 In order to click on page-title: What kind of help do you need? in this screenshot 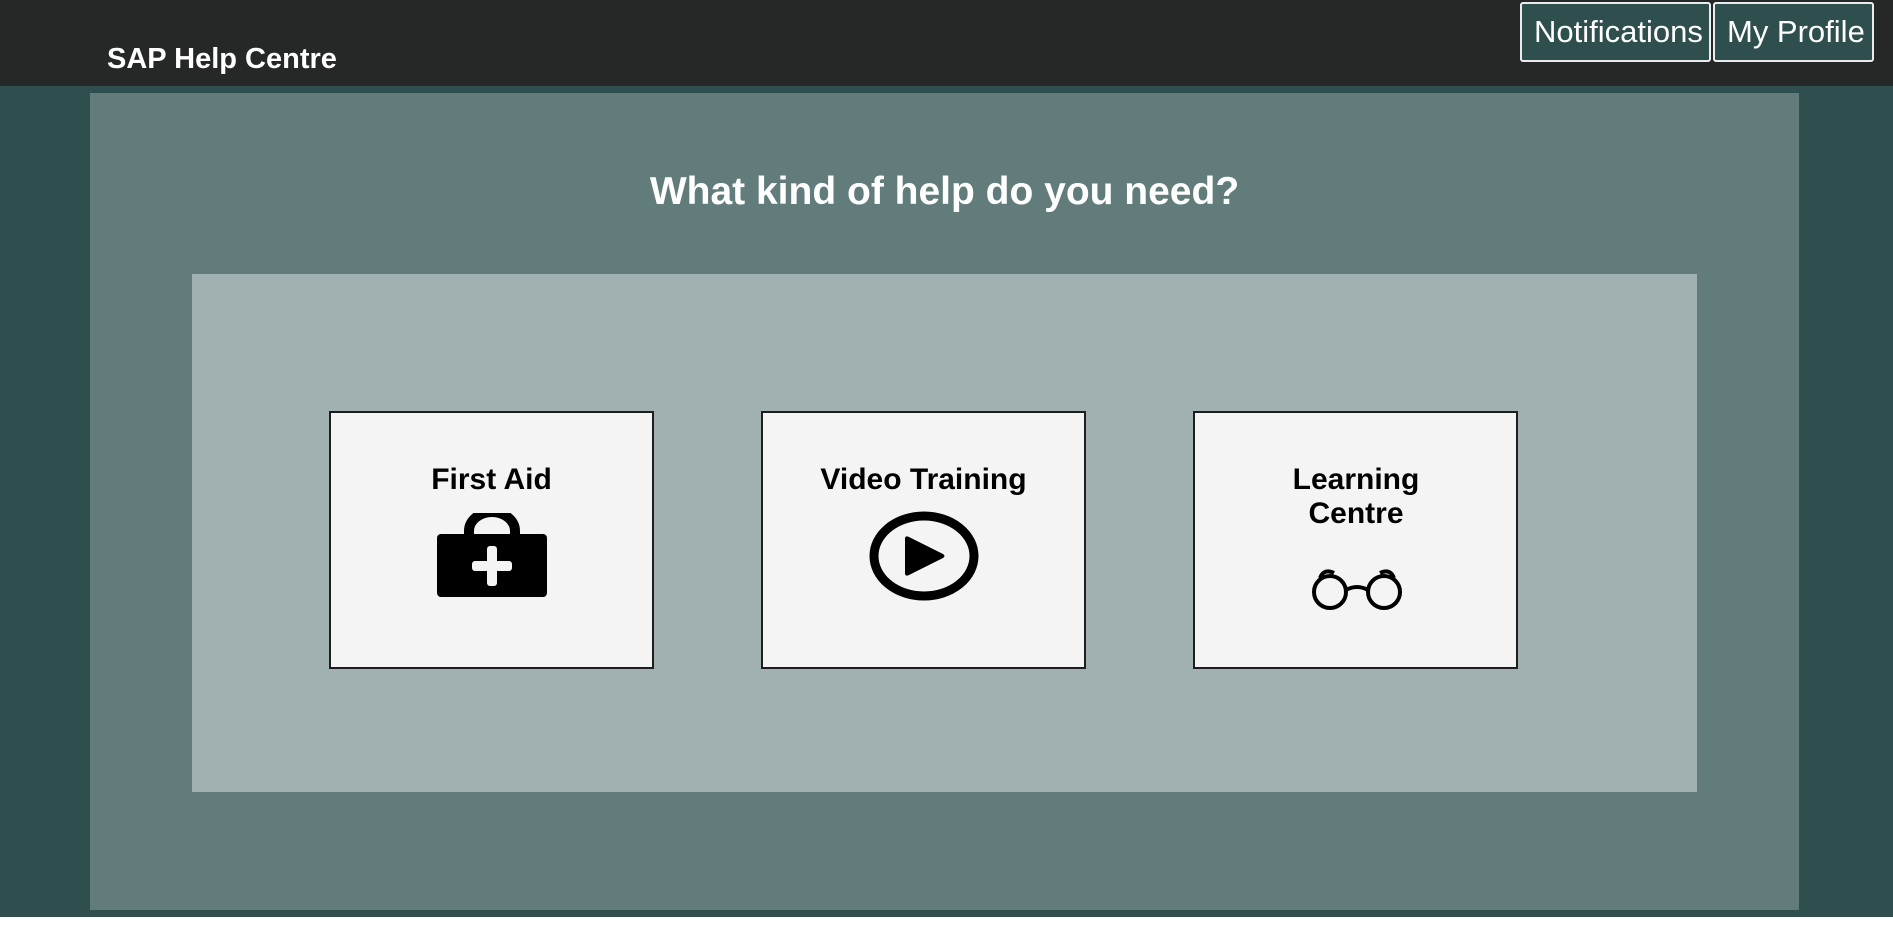, I will do `click(944, 192)`.